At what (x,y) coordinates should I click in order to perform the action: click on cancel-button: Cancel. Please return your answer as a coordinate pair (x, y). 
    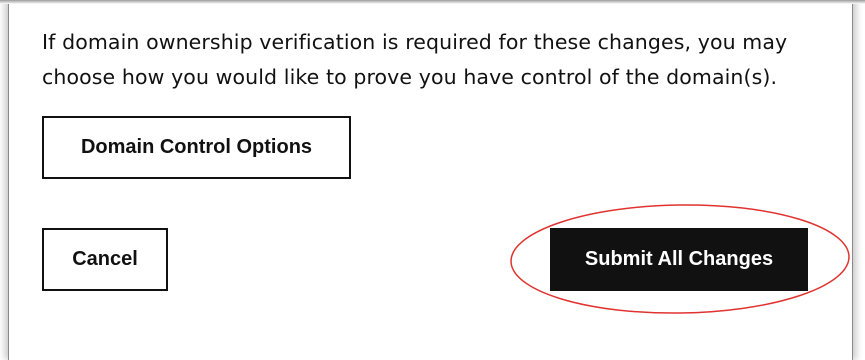
    Looking at the image, I should click on (105, 259).